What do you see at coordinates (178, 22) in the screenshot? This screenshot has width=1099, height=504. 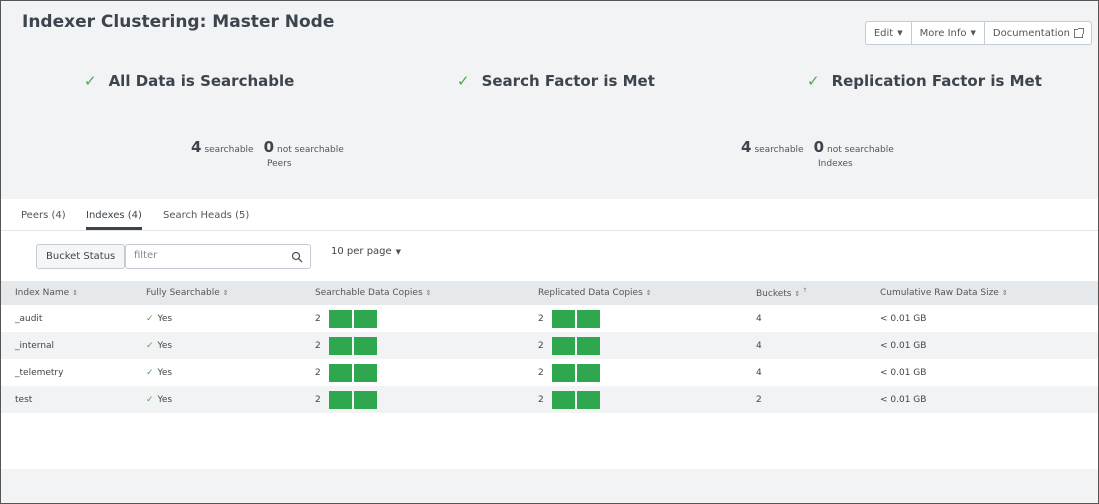 I see `page-title: Indexer Clustering: Master Node` at bounding box center [178, 22].